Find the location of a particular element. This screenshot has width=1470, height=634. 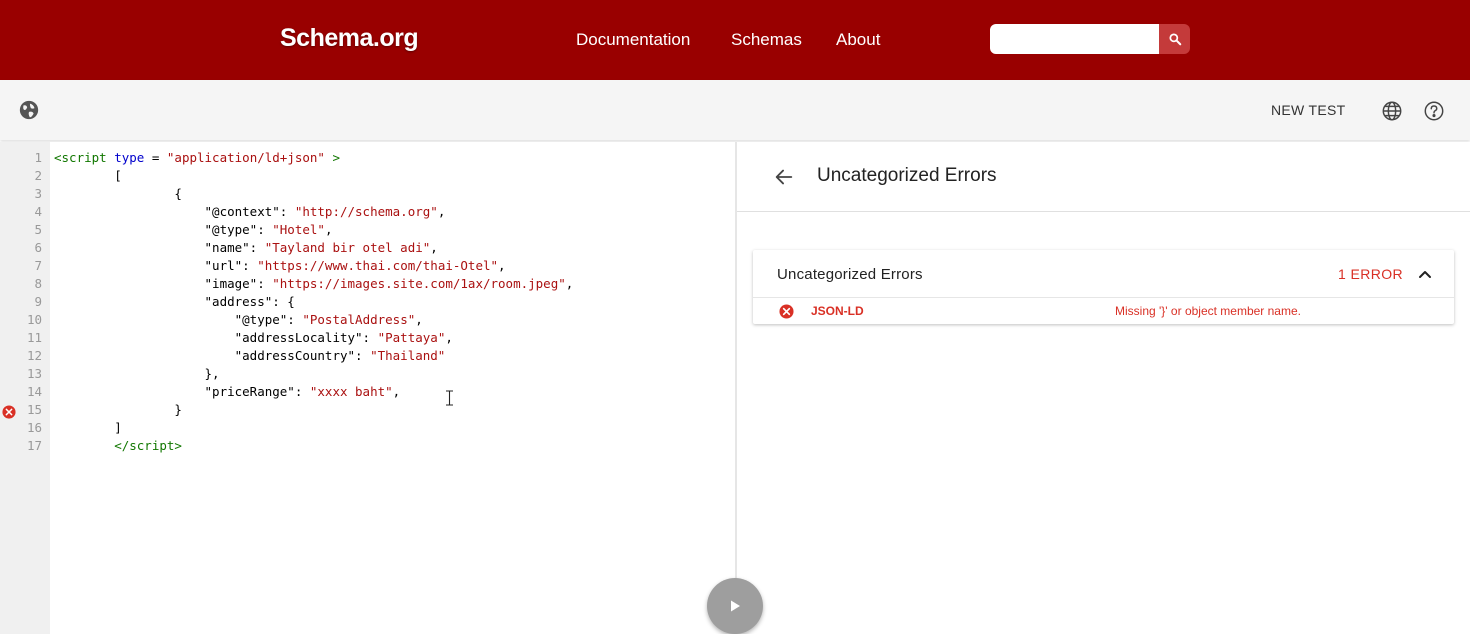

search-box is located at coordinates (1090, 39).